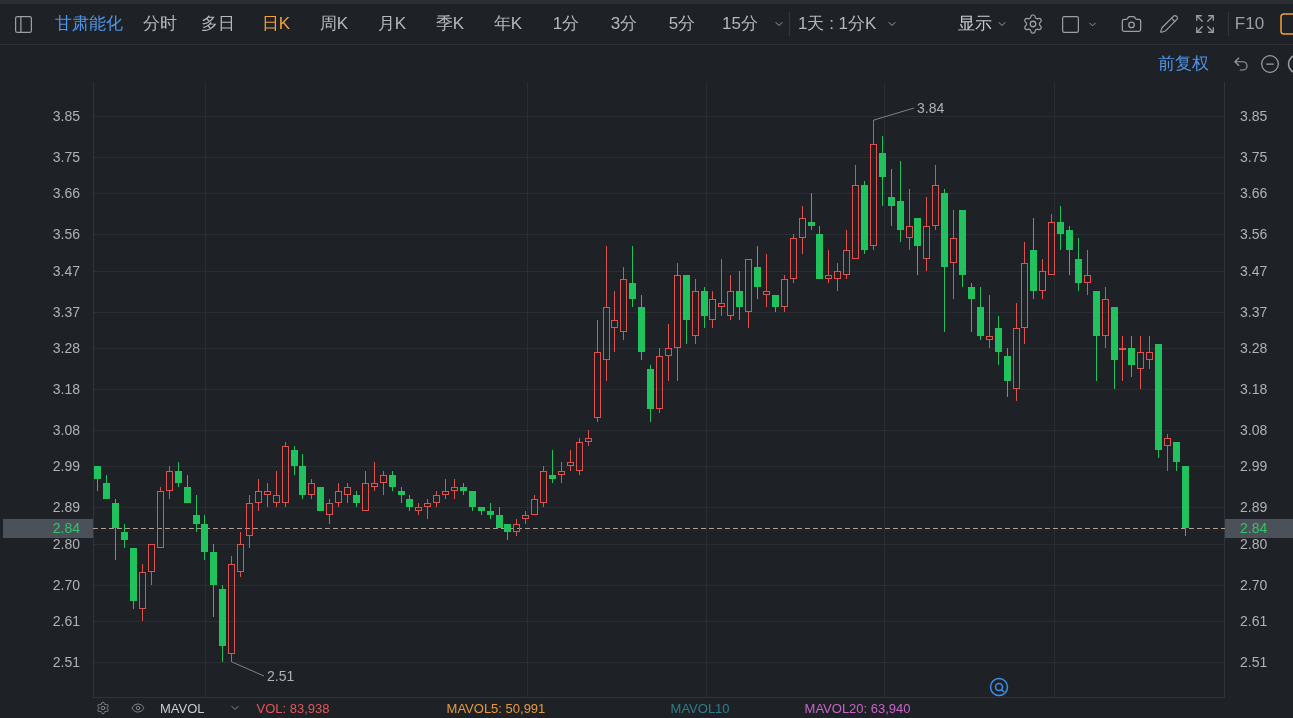 The width and height of the screenshot is (1293, 718). I want to click on period-tab: 月K, so click(392, 24).